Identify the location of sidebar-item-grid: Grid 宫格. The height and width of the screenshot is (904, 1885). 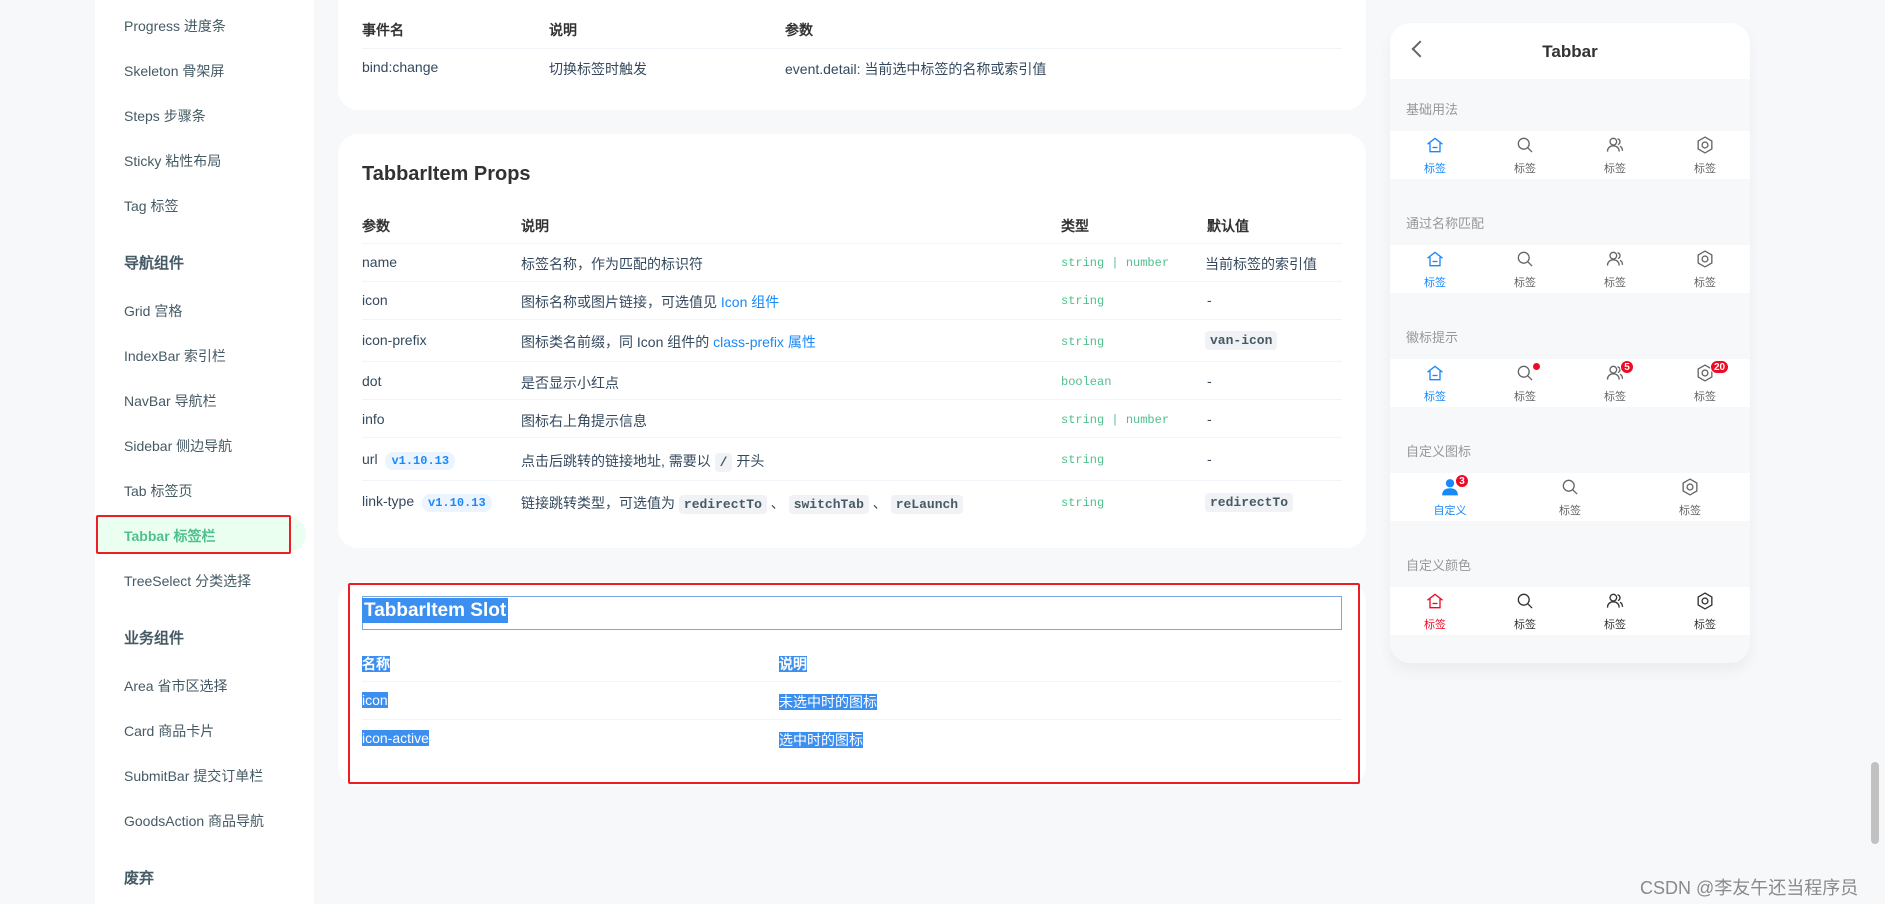
(153, 311).